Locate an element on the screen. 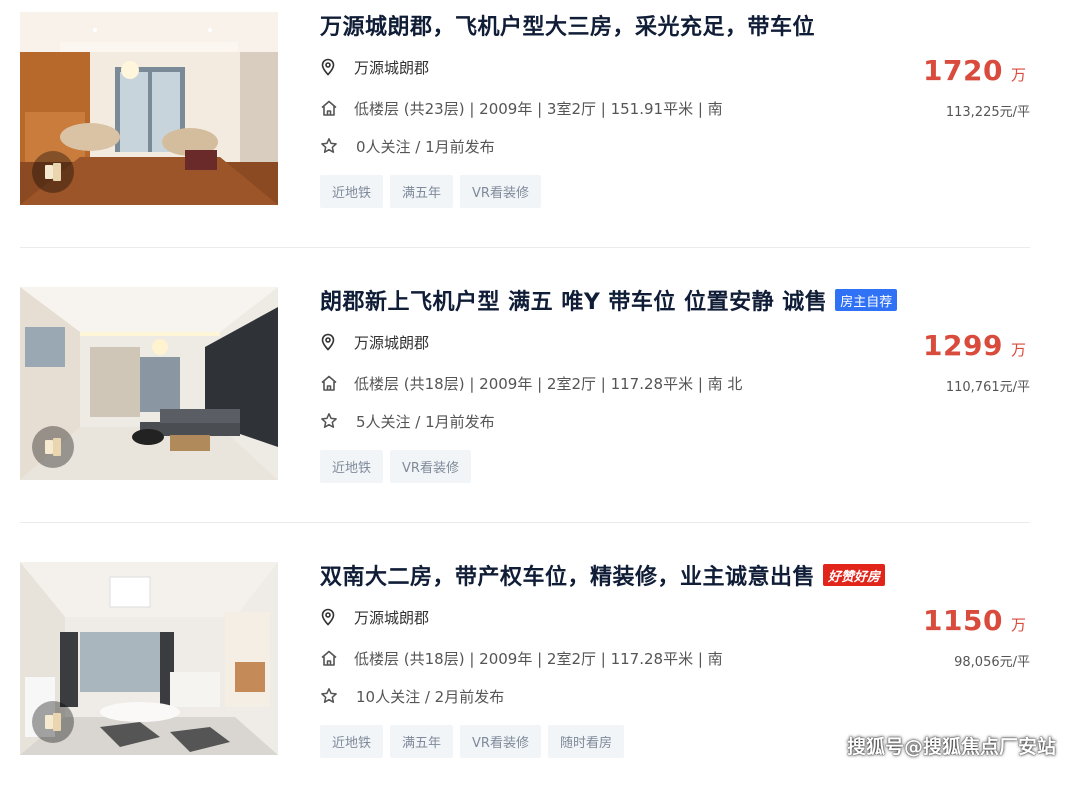 The height and width of the screenshot is (790, 1080). good-house-badge: 好赞好房 is located at coordinates (854, 575).